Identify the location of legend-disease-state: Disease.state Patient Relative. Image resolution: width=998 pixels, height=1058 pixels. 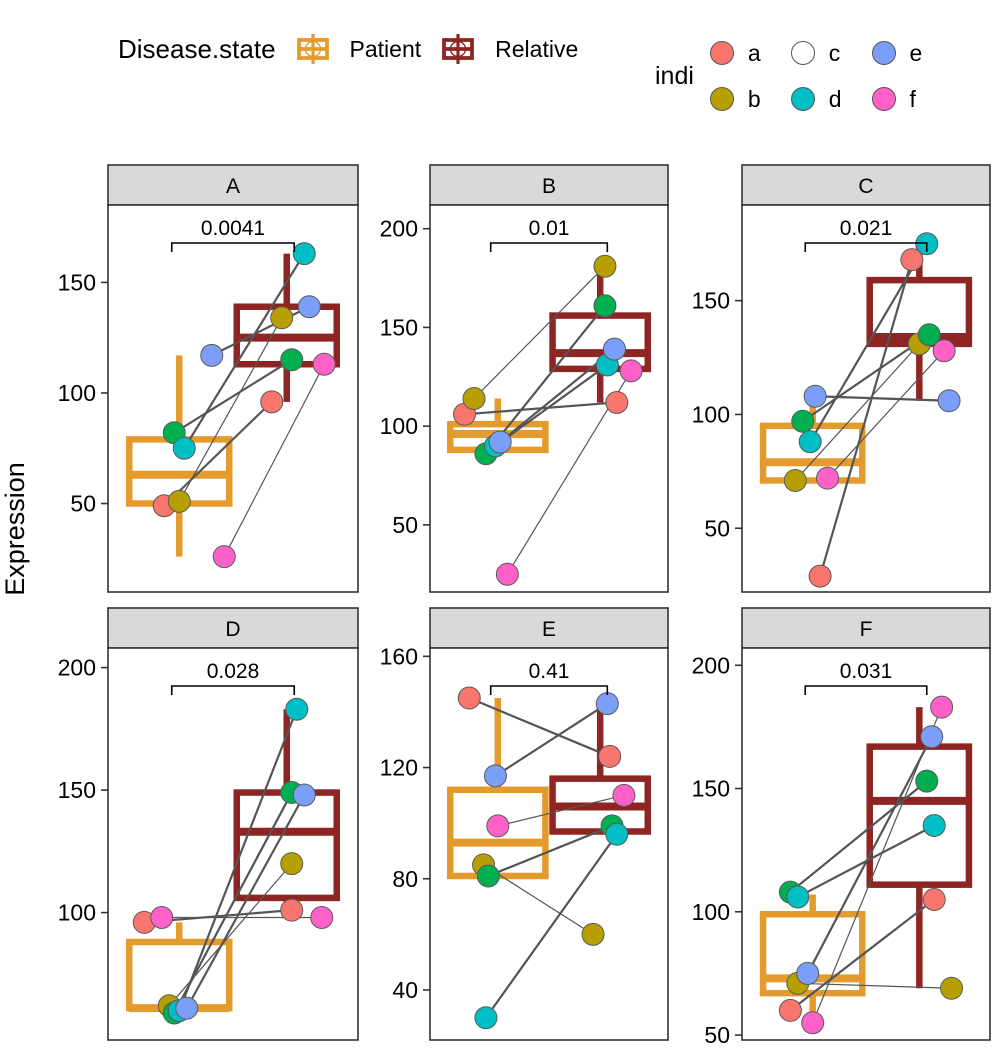
(348, 49).